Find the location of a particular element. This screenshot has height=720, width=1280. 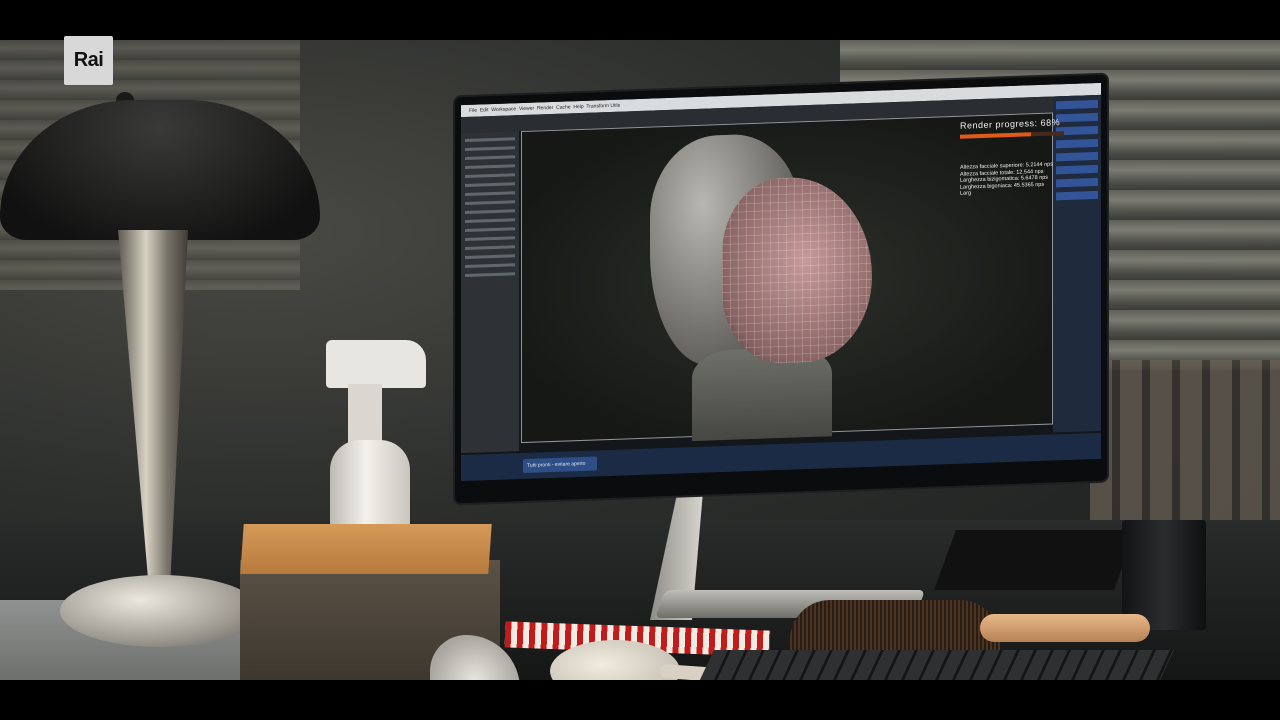

head-model-face-wireframe is located at coordinates (797, 270).